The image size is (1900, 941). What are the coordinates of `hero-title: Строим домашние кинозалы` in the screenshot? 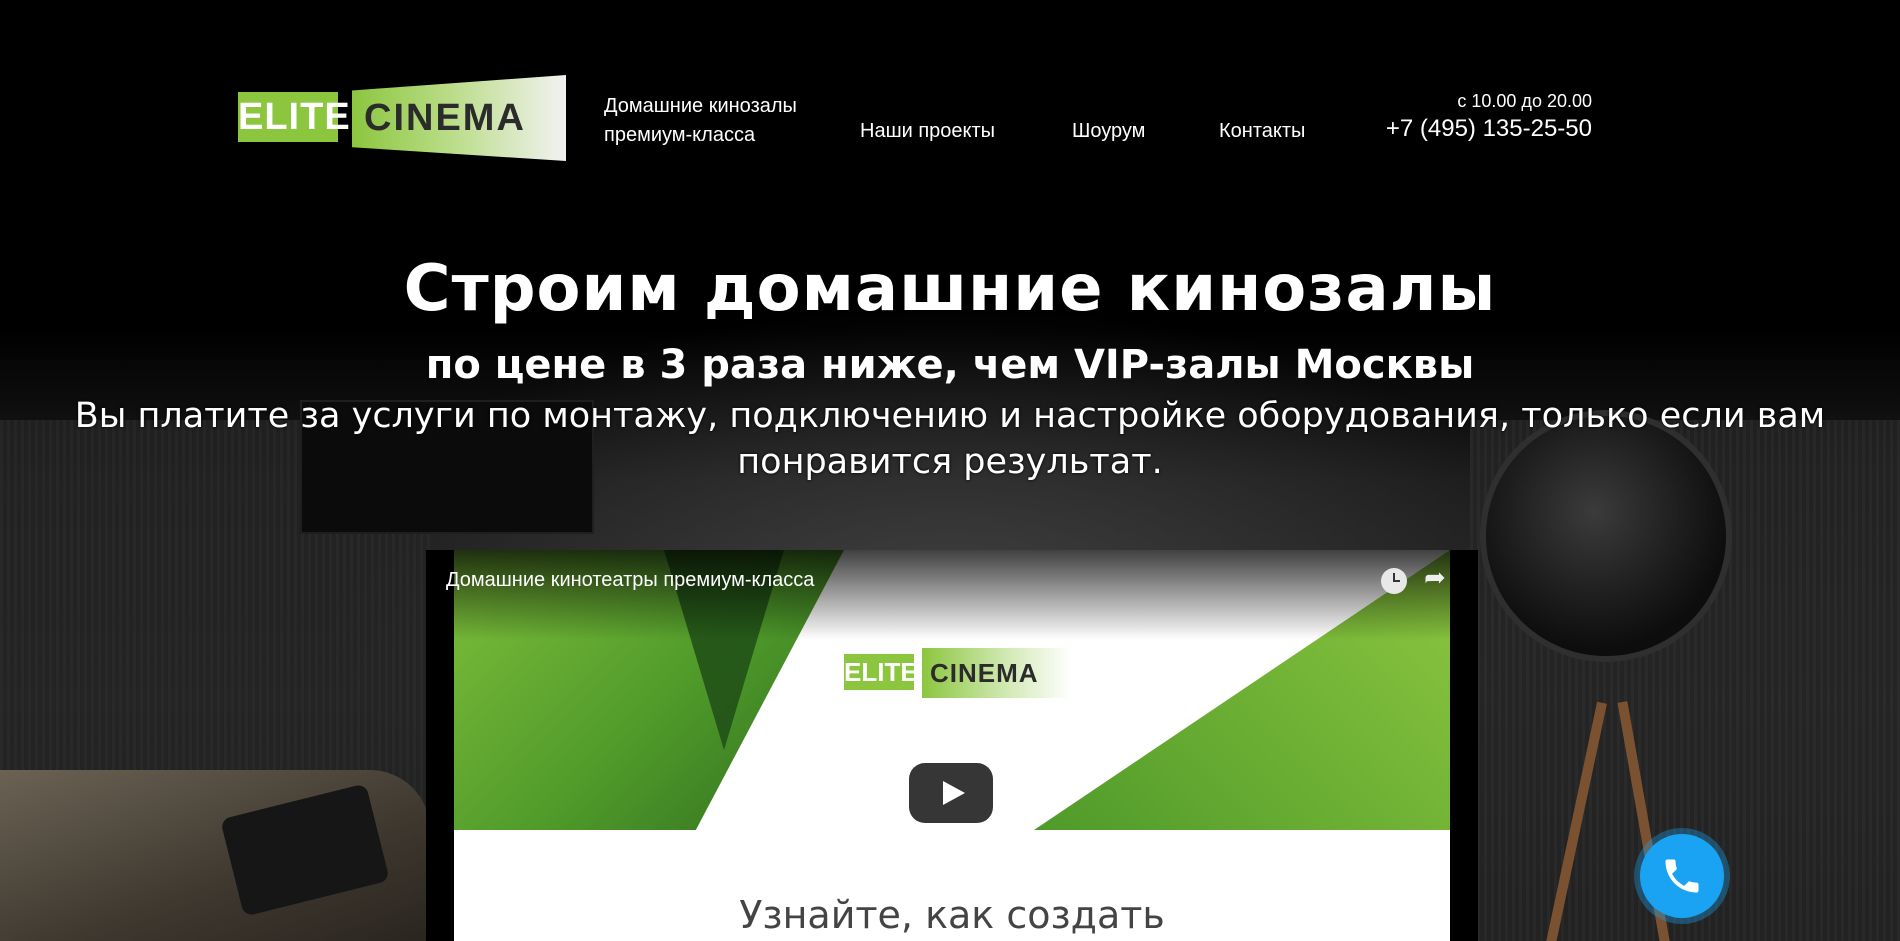 It's located at (950, 289).